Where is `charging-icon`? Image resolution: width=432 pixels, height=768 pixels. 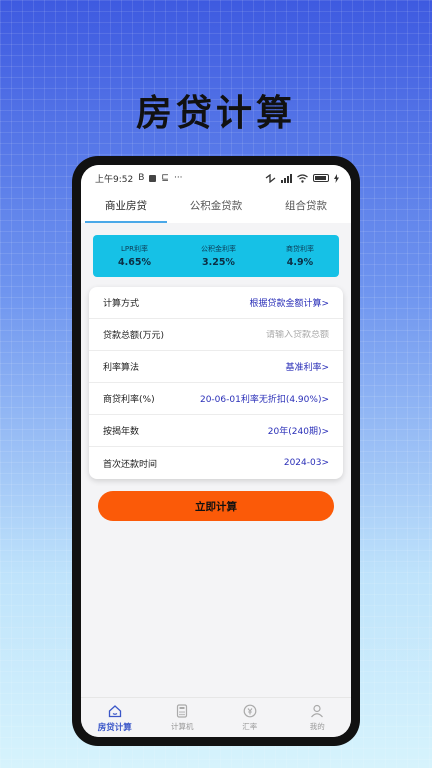 charging-icon is located at coordinates (336, 178).